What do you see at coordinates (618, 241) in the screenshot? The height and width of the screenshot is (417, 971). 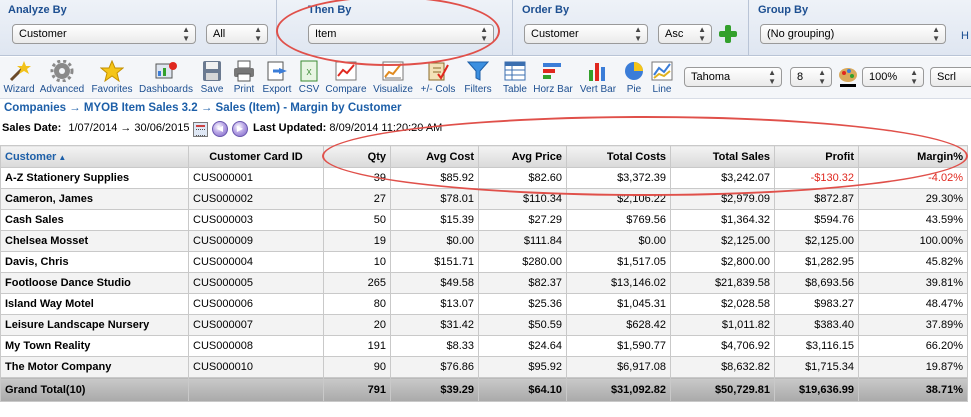 I see `total-costs-cell: $0.00` at bounding box center [618, 241].